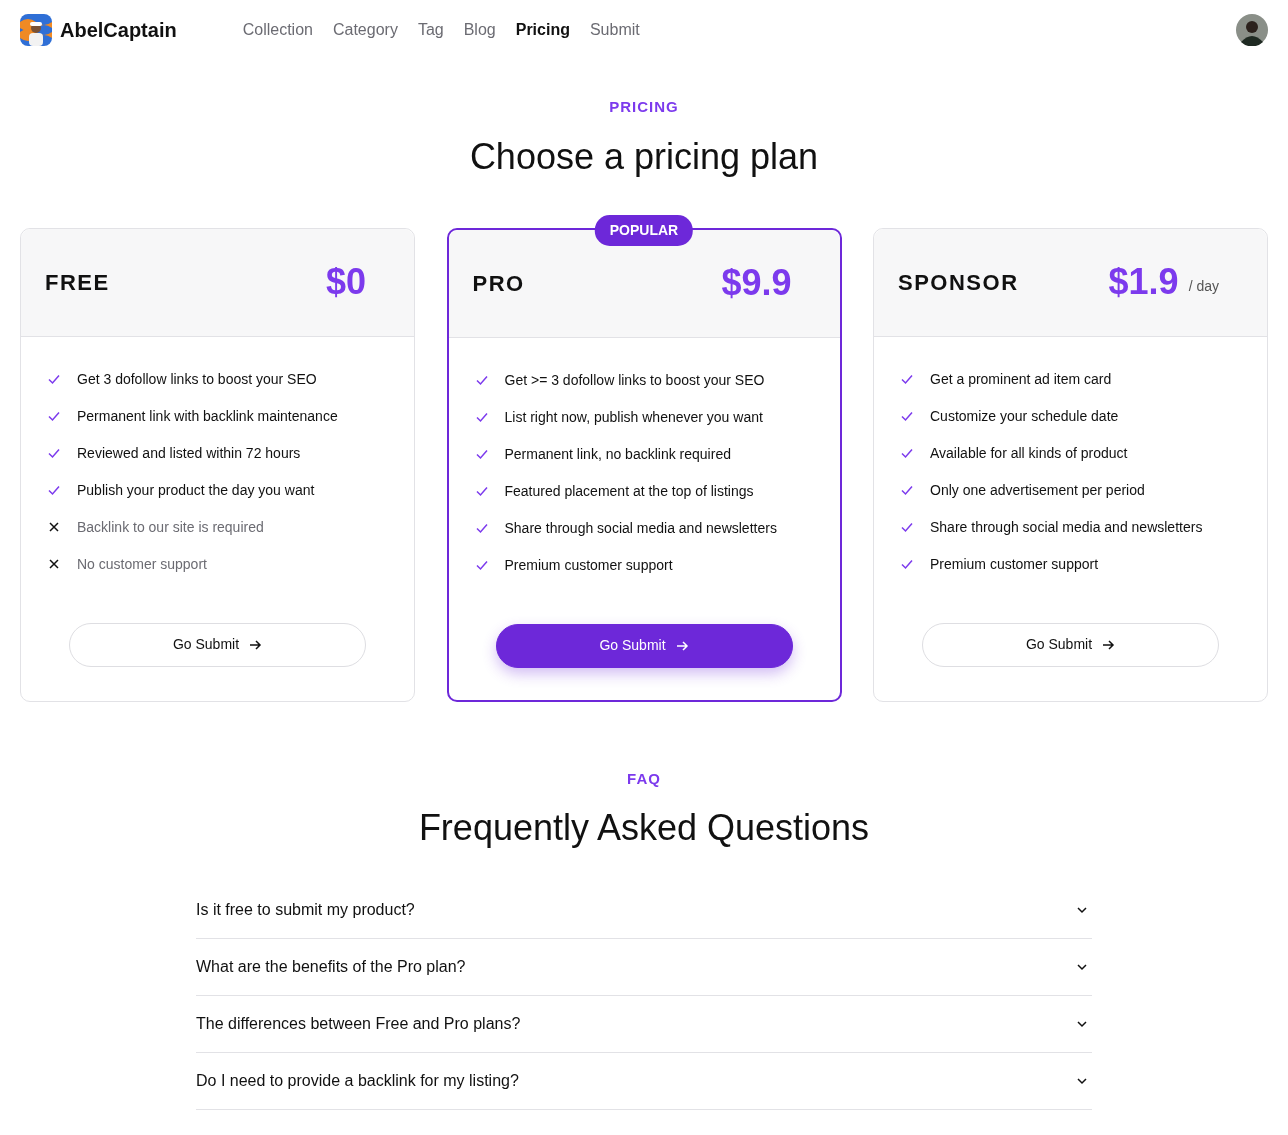  I want to click on section-label: PRICING, so click(644, 107).